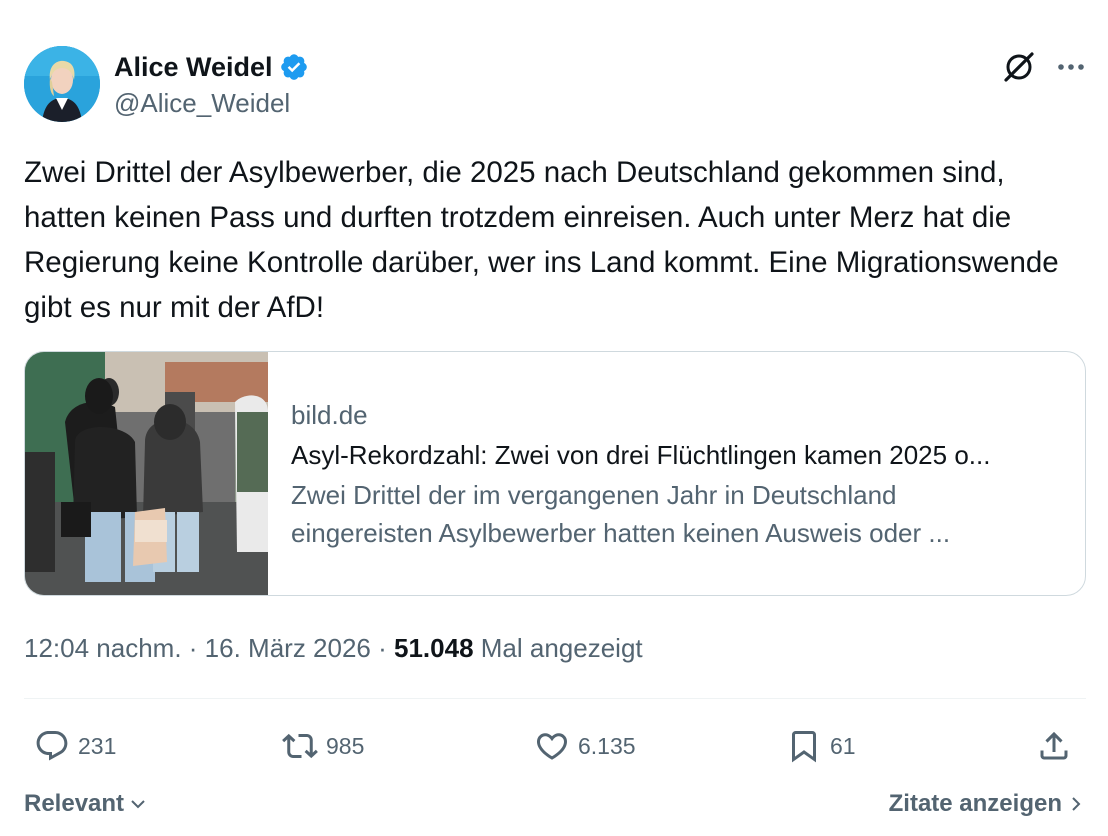 The width and height of the screenshot is (1108, 836). Describe the element at coordinates (300, 746) in the screenshot. I see `repost-icon` at that location.